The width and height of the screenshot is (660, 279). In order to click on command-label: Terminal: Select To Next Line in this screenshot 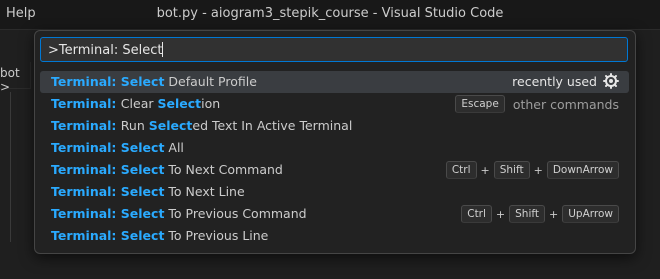, I will do `click(148, 191)`.